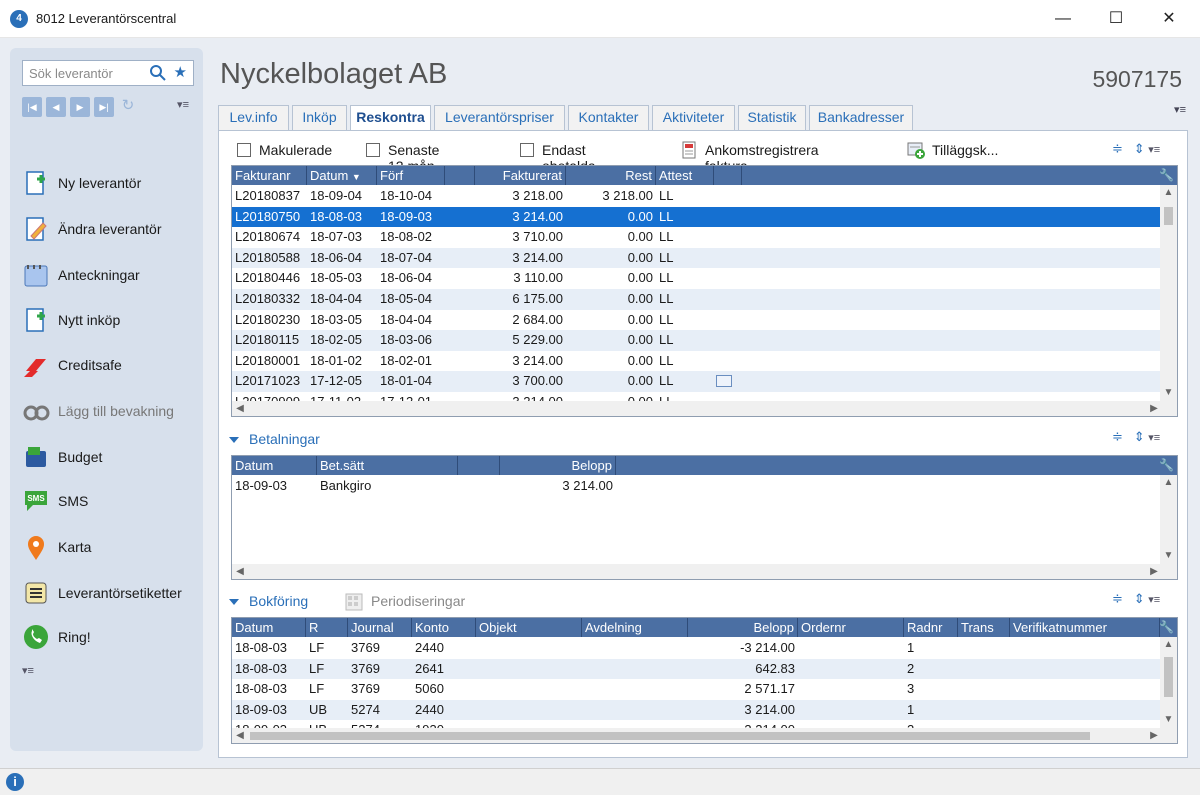 The image size is (1200, 795). What do you see at coordinates (697, 648) in the screenshot?
I see `table-row: 18-08-03 LF 3769 2440 -3 214.00 1` at bounding box center [697, 648].